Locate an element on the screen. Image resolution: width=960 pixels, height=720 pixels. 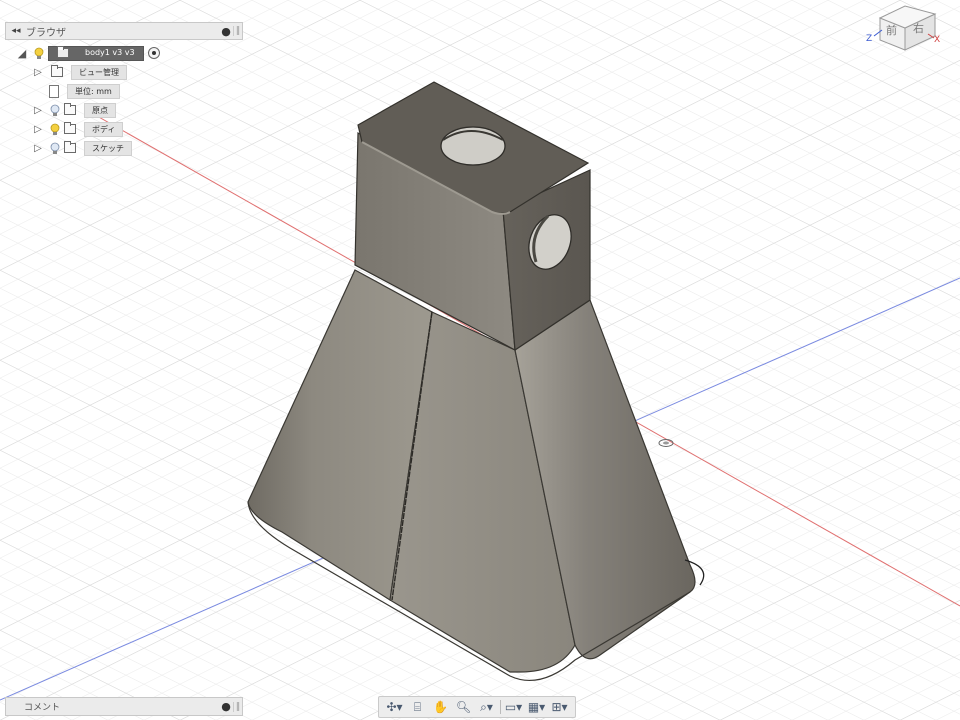
fit-icon: ⌕▾ is located at coordinates (487, 707).